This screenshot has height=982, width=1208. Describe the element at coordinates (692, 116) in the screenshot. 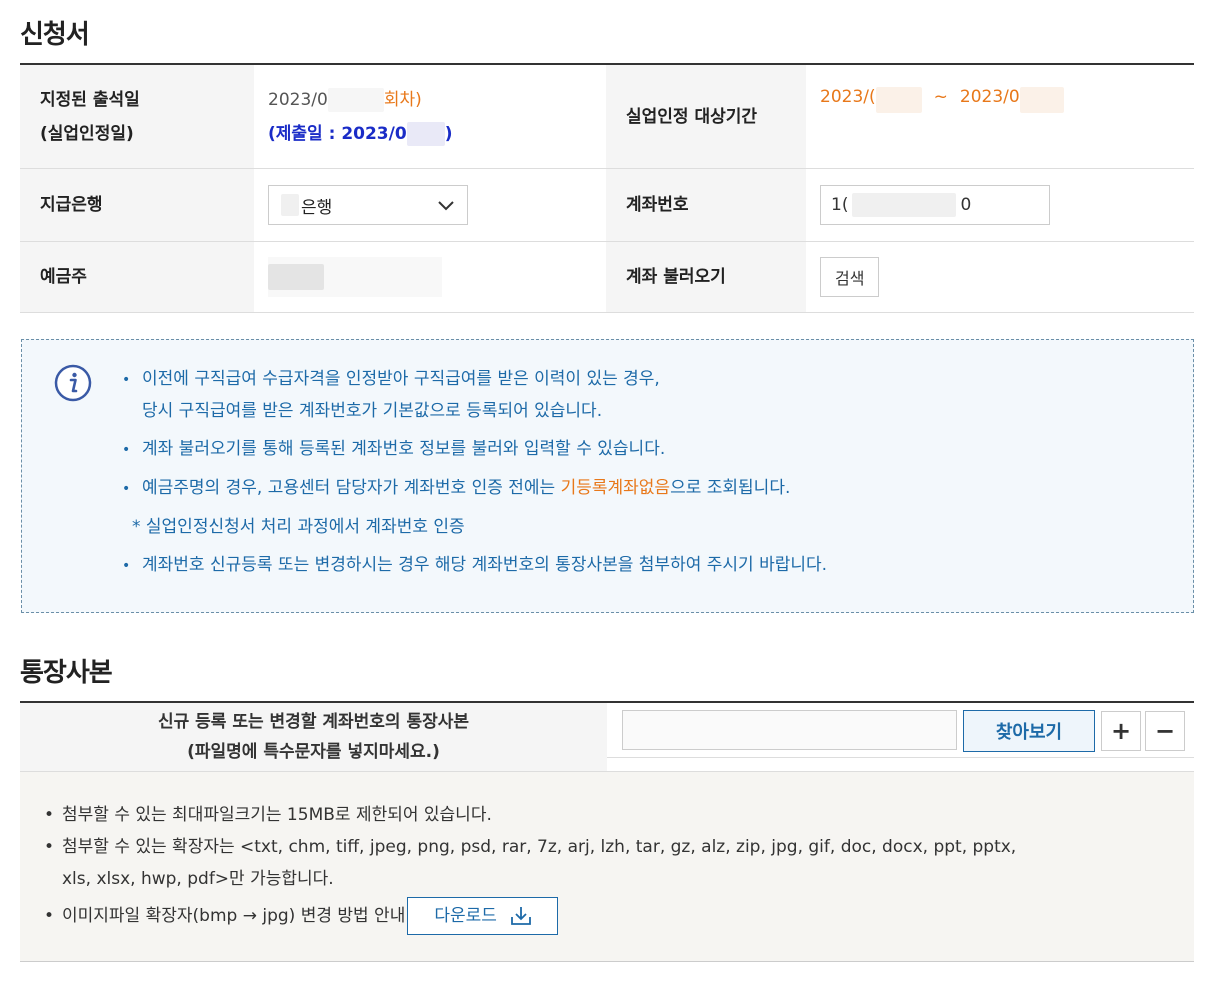

I see `period-label: 실업인정 대상기간` at that location.